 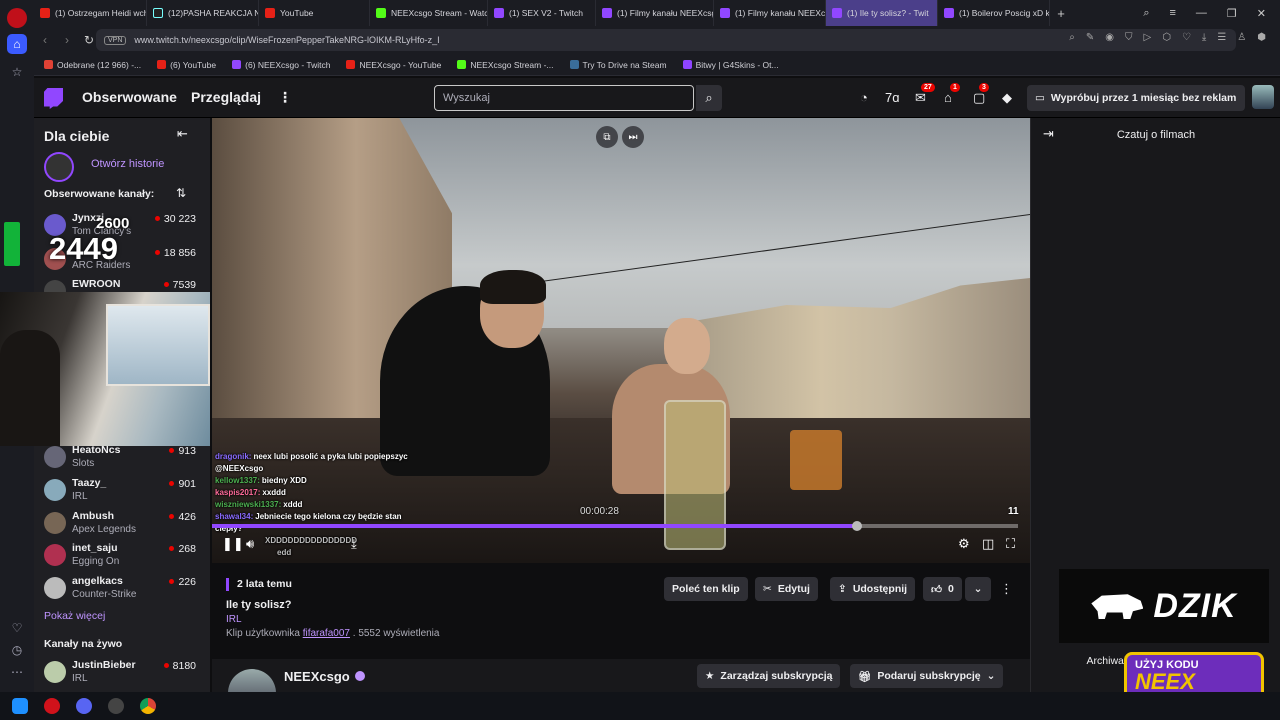 What do you see at coordinates (1136, 98) in the screenshot?
I see `try-ad-free-button: ▭ Wypróbuj przez 1 miesiąc bez reklam` at bounding box center [1136, 98].